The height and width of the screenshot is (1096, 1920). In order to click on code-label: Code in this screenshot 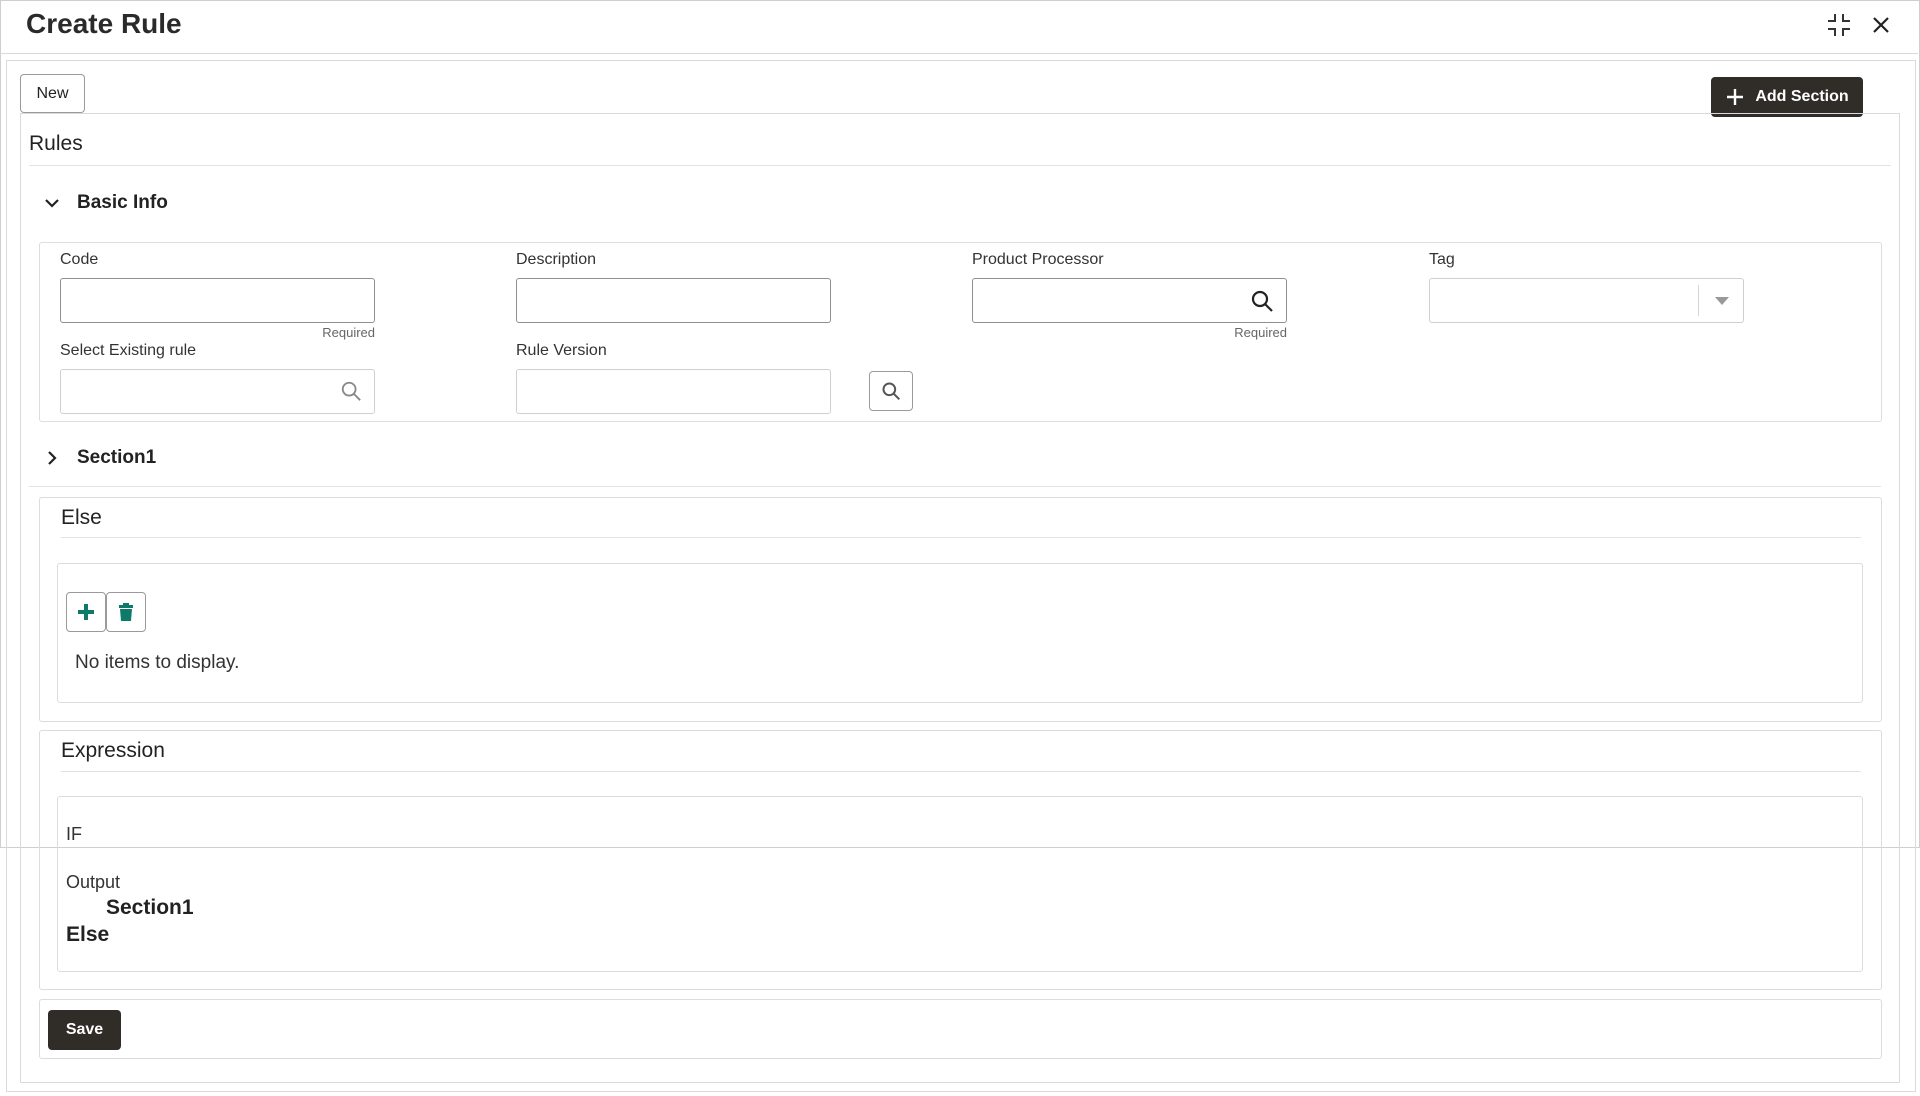, I will do `click(79, 259)`.